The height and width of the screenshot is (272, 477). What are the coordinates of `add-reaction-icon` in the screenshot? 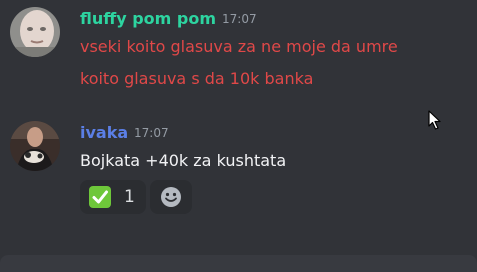 It's located at (171, 197).